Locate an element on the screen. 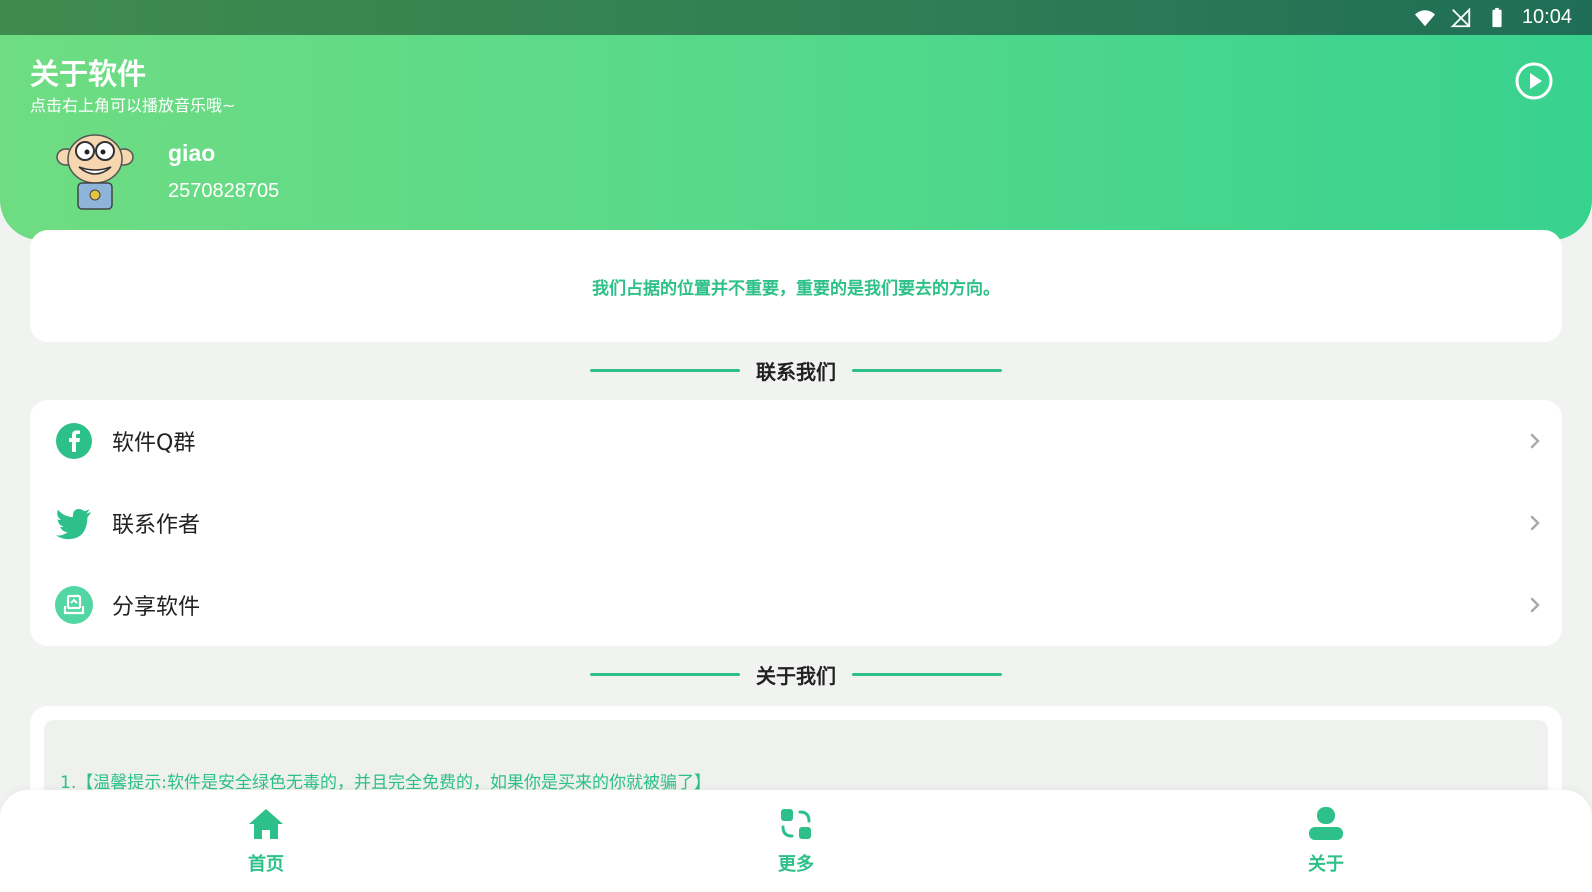 The image size is (1592, 892). home-icon is located at coordinates (266, 824).